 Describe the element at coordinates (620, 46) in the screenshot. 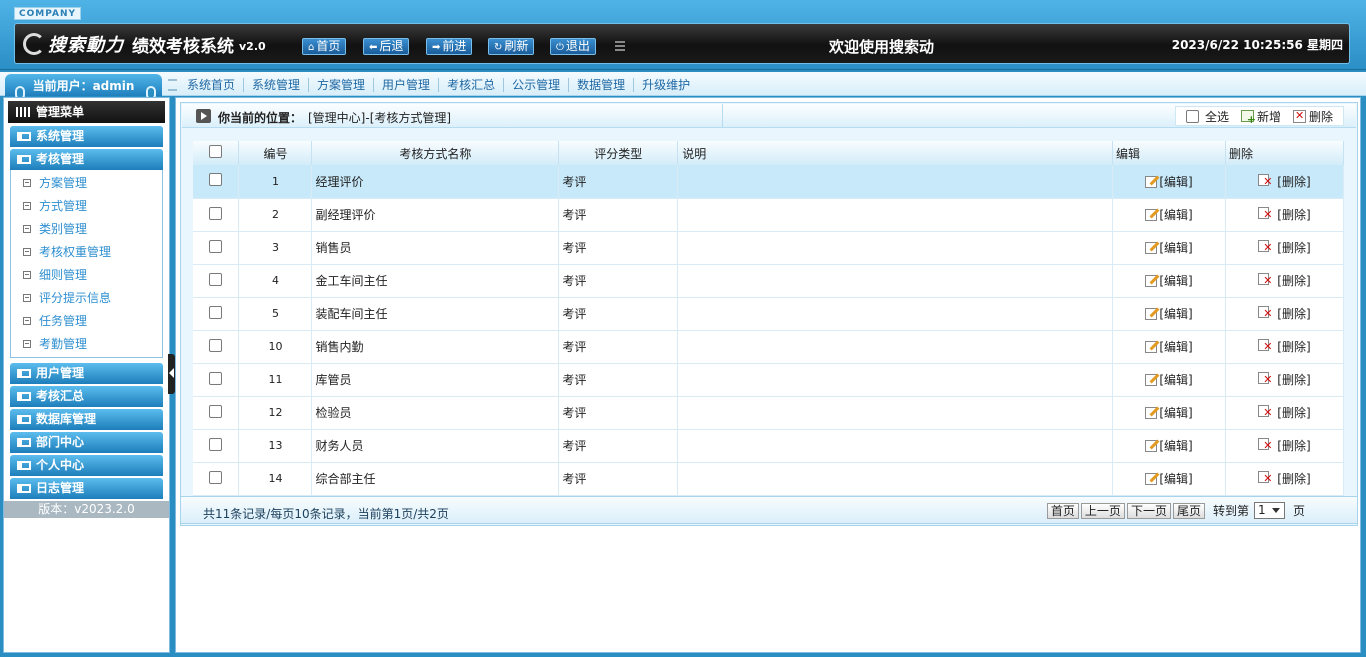

I see `menu-grip-icon` at that location.